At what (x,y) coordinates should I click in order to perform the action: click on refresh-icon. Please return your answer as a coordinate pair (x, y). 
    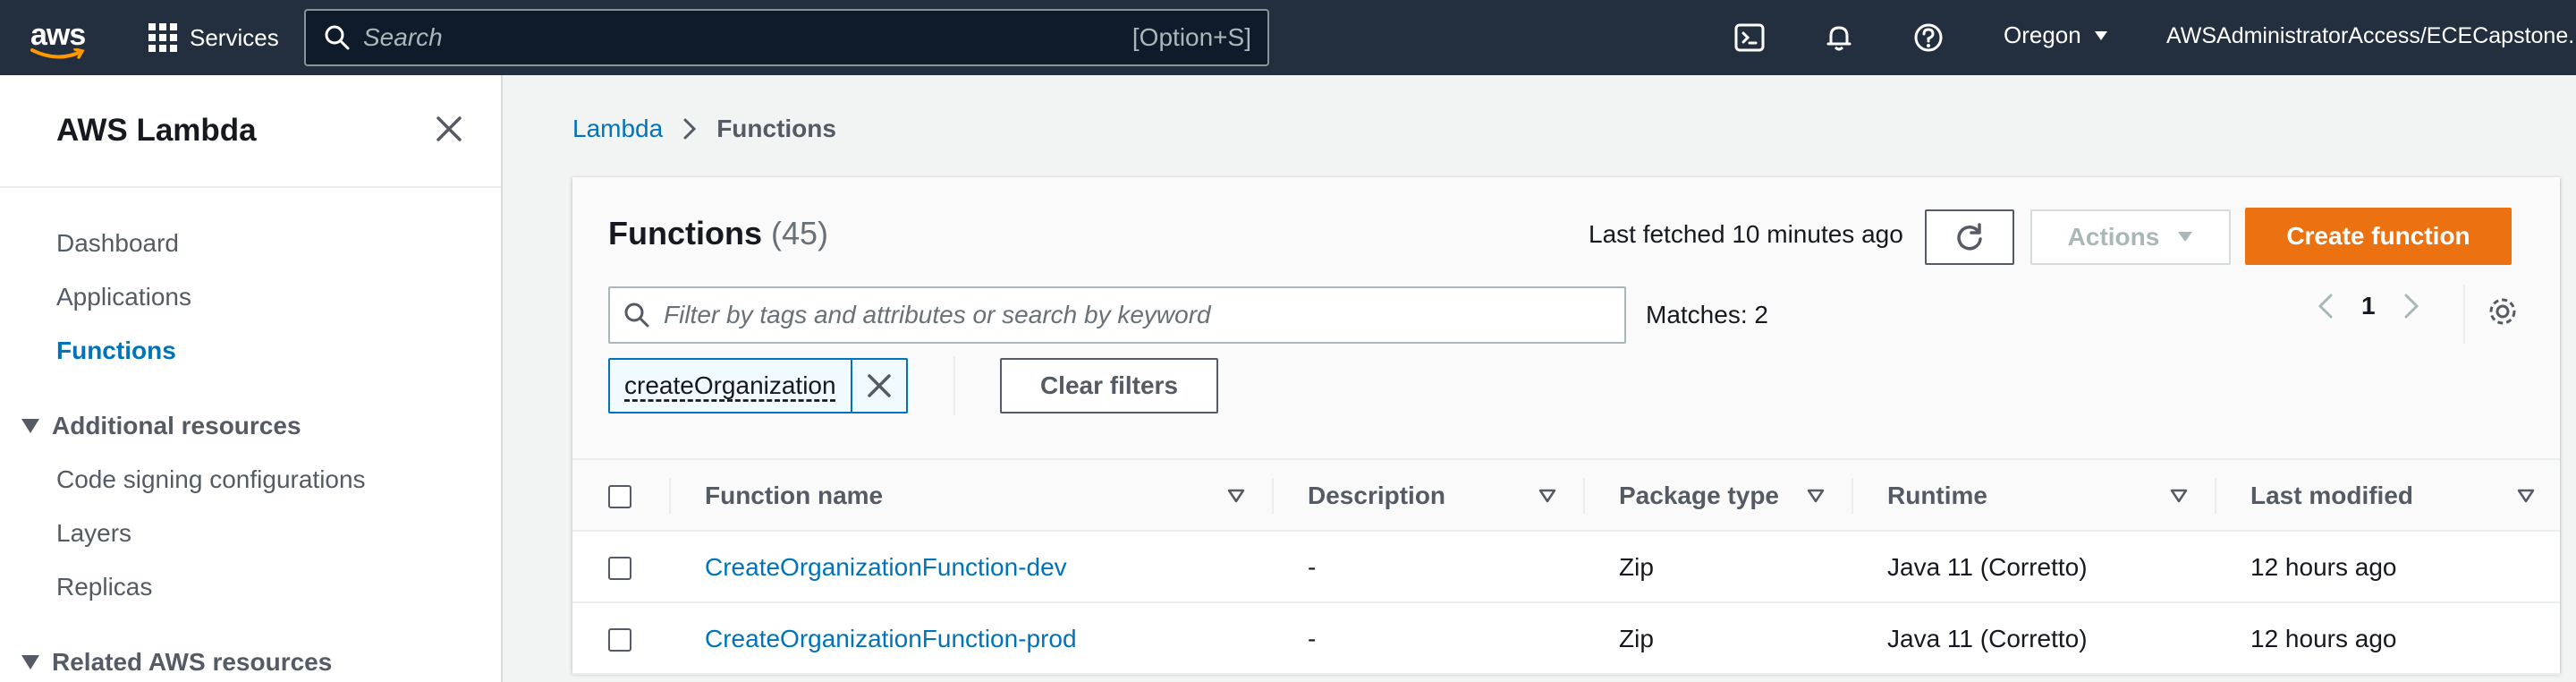
    Looking at the image, I should click on (1969, 237).